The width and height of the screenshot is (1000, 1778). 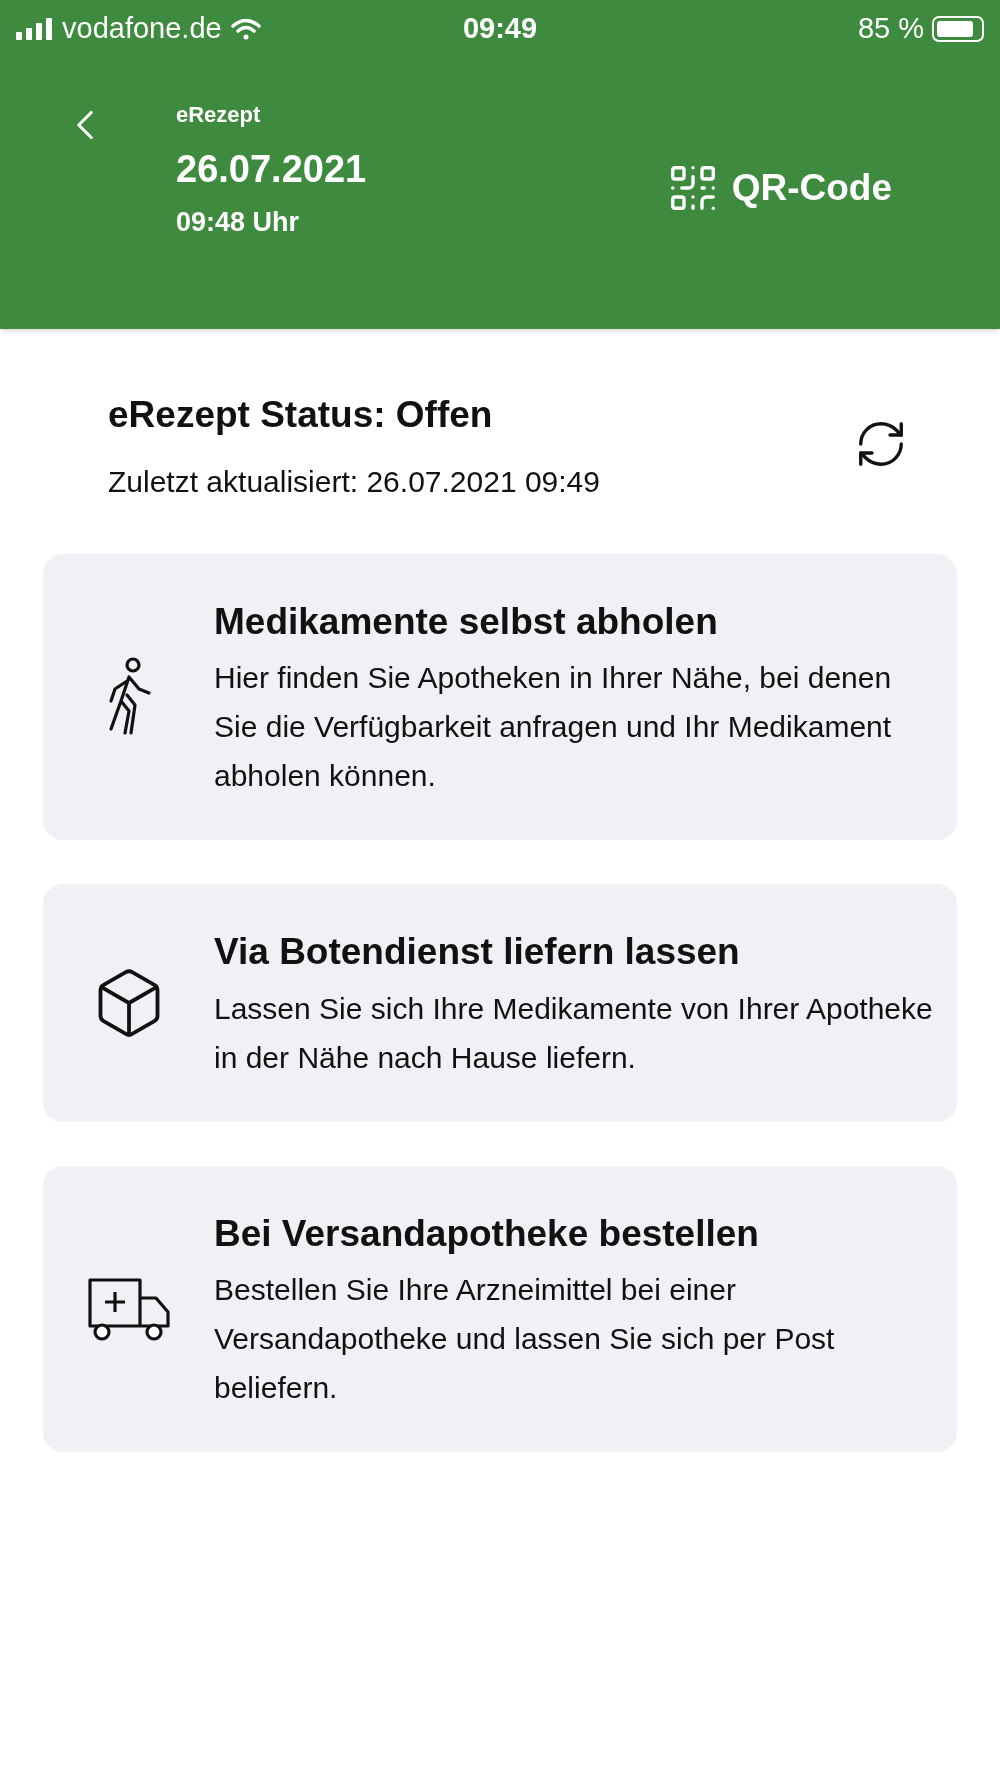 I want to click on qr-code-button: QR-Code, so click(x=778, y=188).